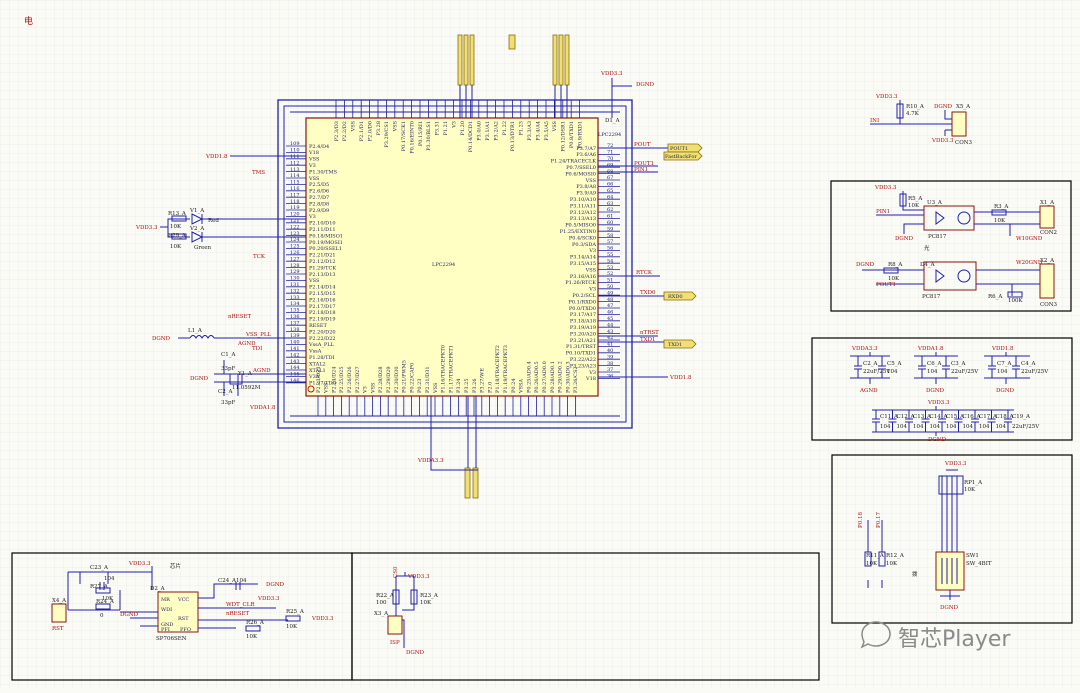 The width and height of the screenshot is (1080, 693). Describe the element at coordinates (395, 643) in the screenshot. I see `isp-label: ISP` at that location.